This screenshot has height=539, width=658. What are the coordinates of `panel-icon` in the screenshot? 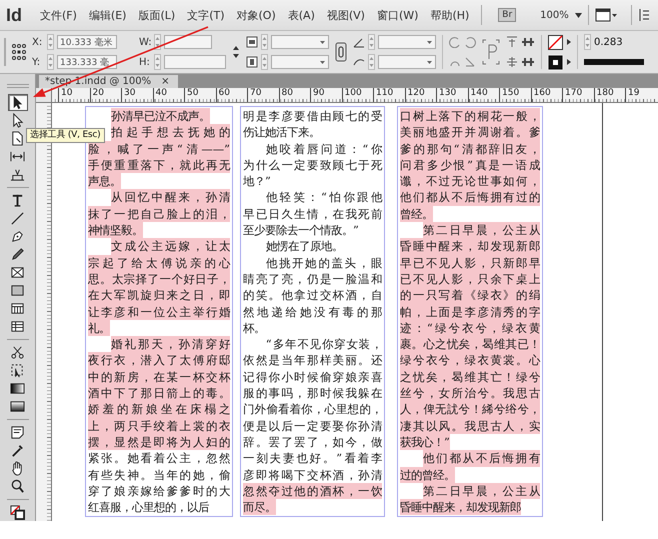 It's located at (644, 15).